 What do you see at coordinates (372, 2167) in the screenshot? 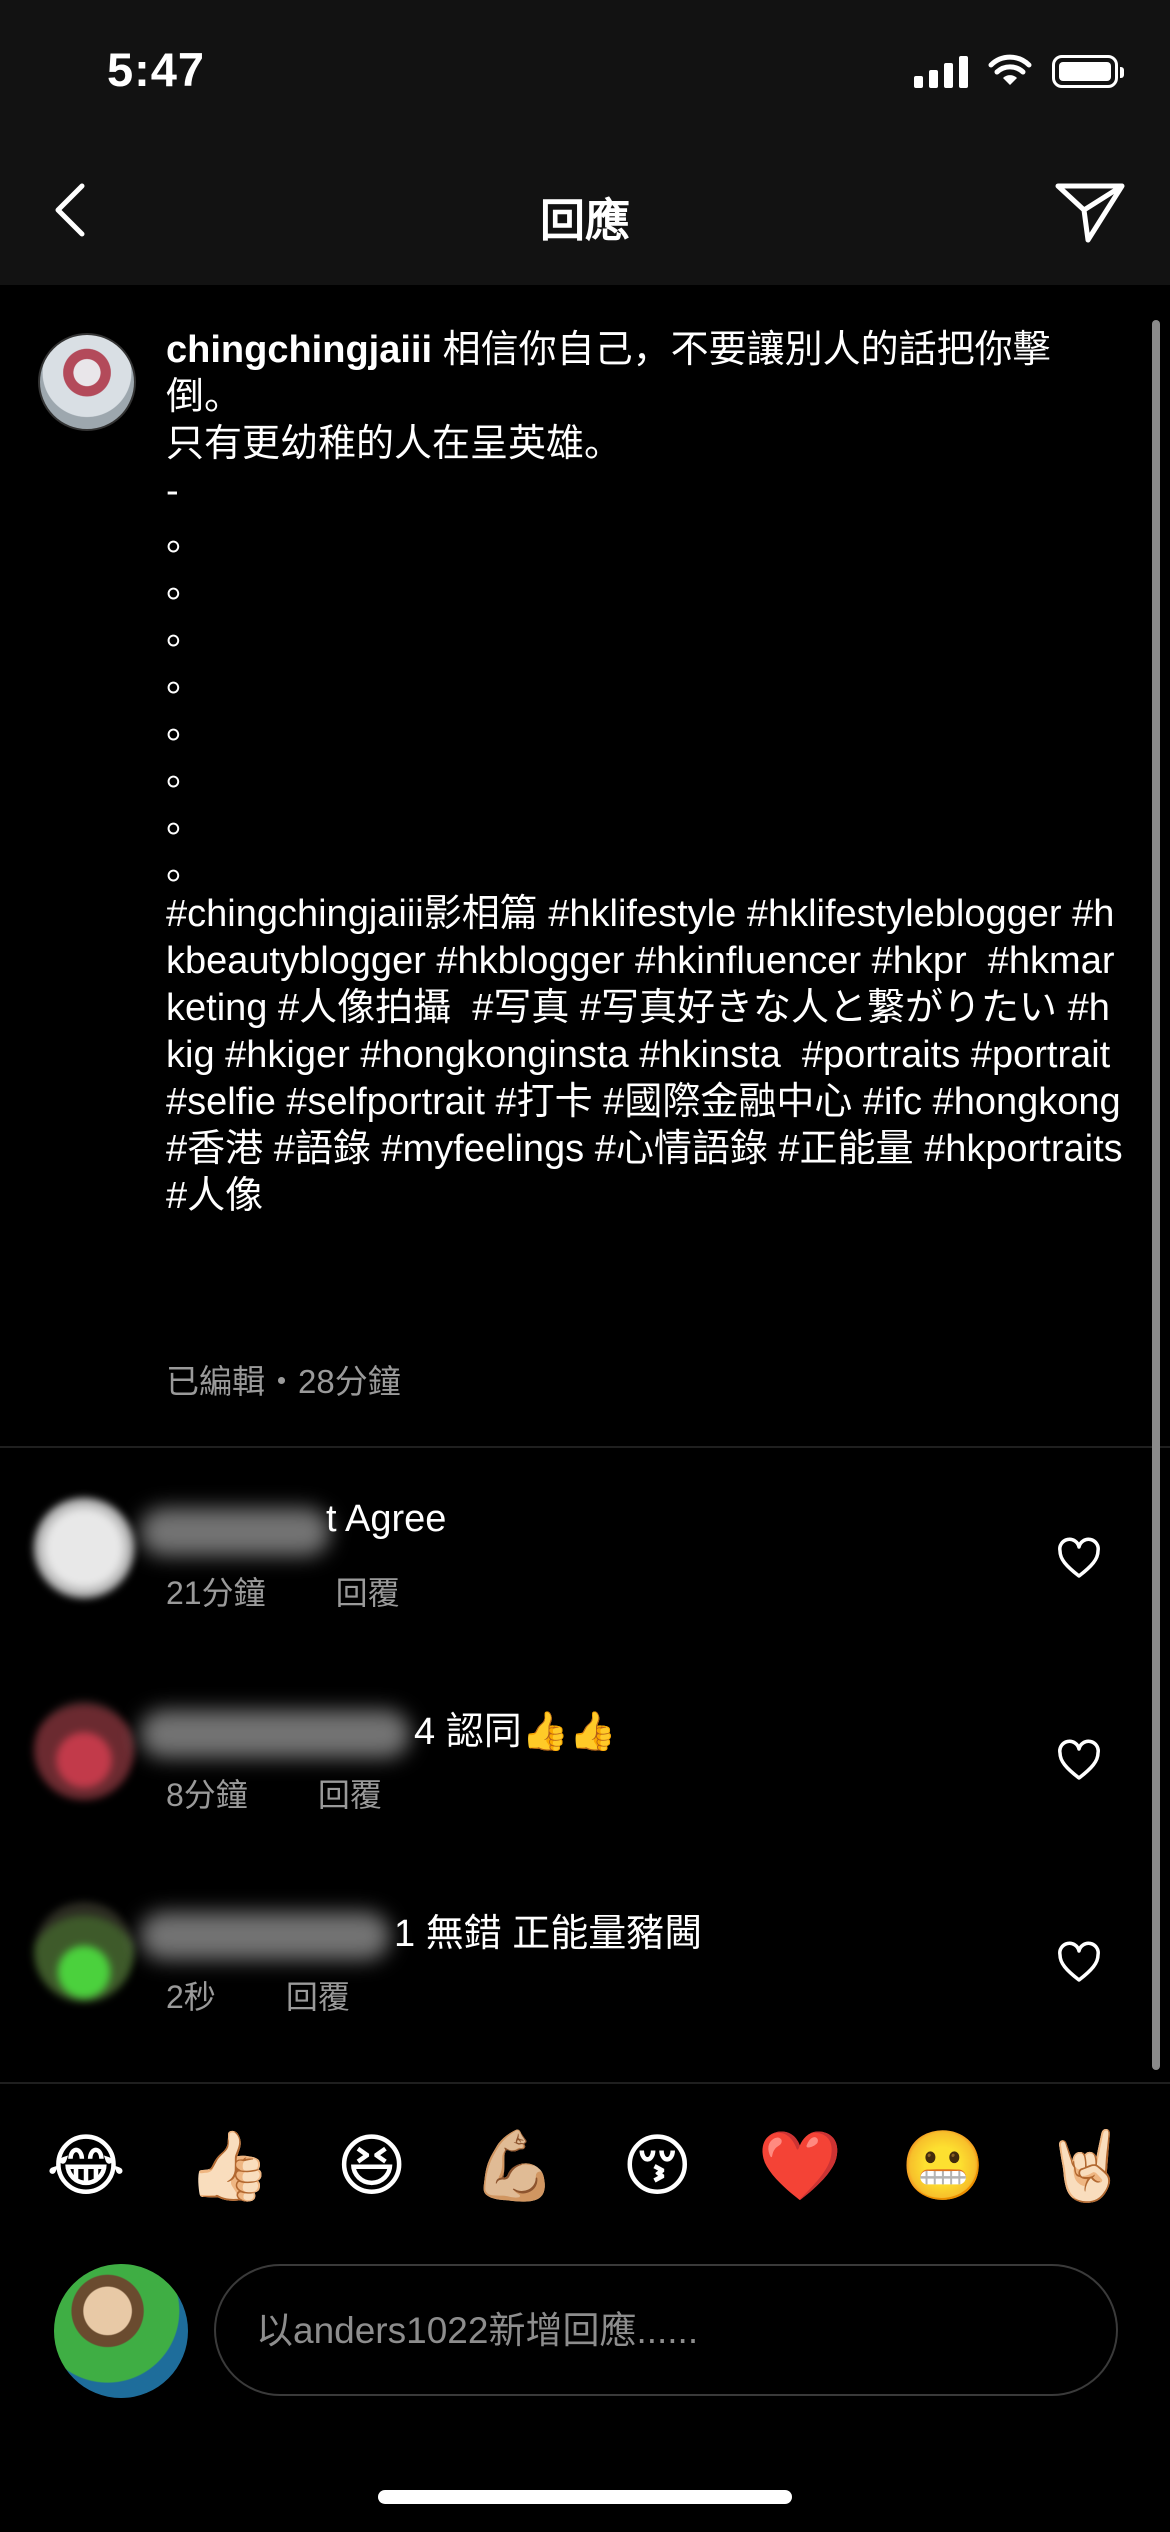
I see `reaction-laughing-emoji: 😆` at bounding box center [372, 2167].